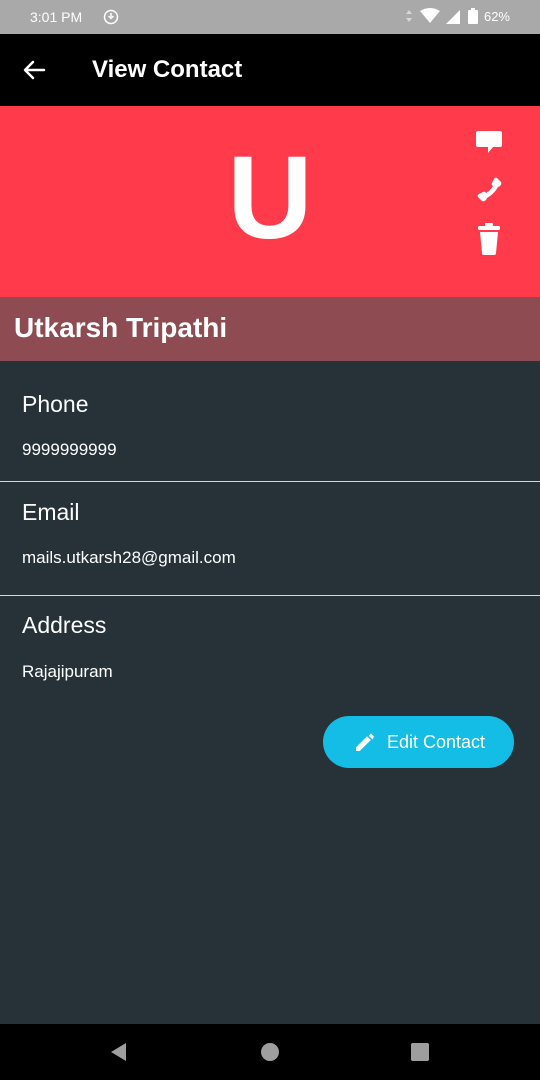 Image resolution: width=540 pixels, height=1080 pixels. I want to click on battery-percent: 62%, so click(496, 16).